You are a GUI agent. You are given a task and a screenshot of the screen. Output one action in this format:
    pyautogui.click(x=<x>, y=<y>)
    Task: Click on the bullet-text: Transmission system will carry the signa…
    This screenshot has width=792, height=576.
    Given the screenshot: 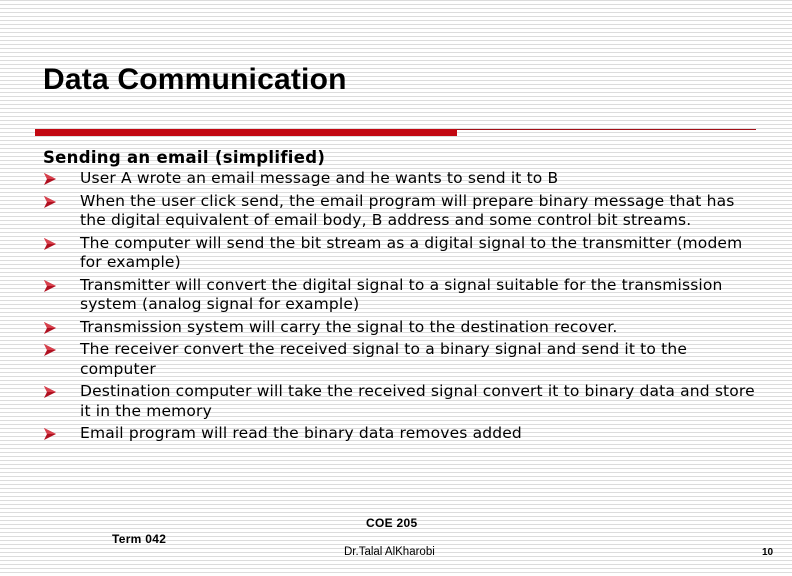 What is the action you would take?
    pyautogui.click(x=349, y=326)
    